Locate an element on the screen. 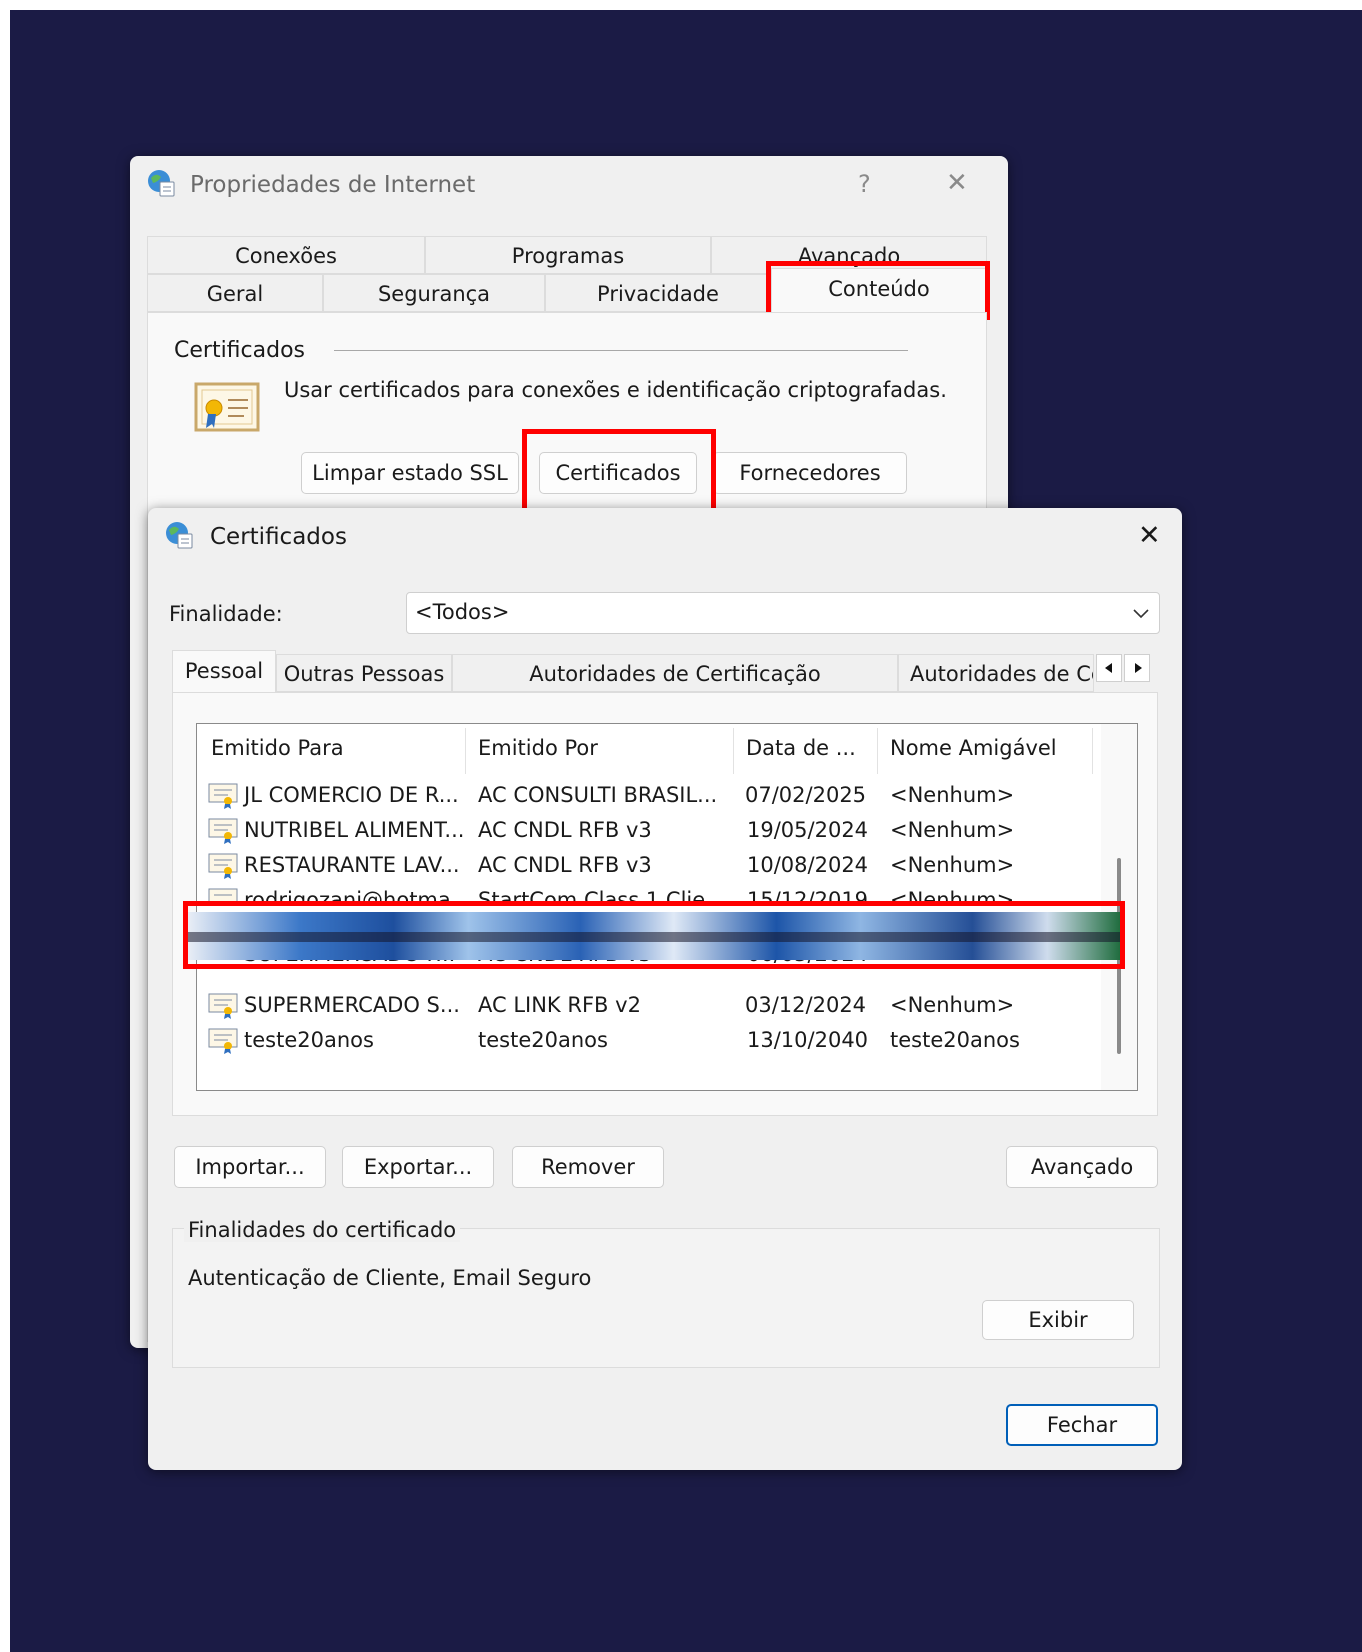 This screenshot has height=1652, width=1362. close-button: ✕ is located at coordinates (957, 183).